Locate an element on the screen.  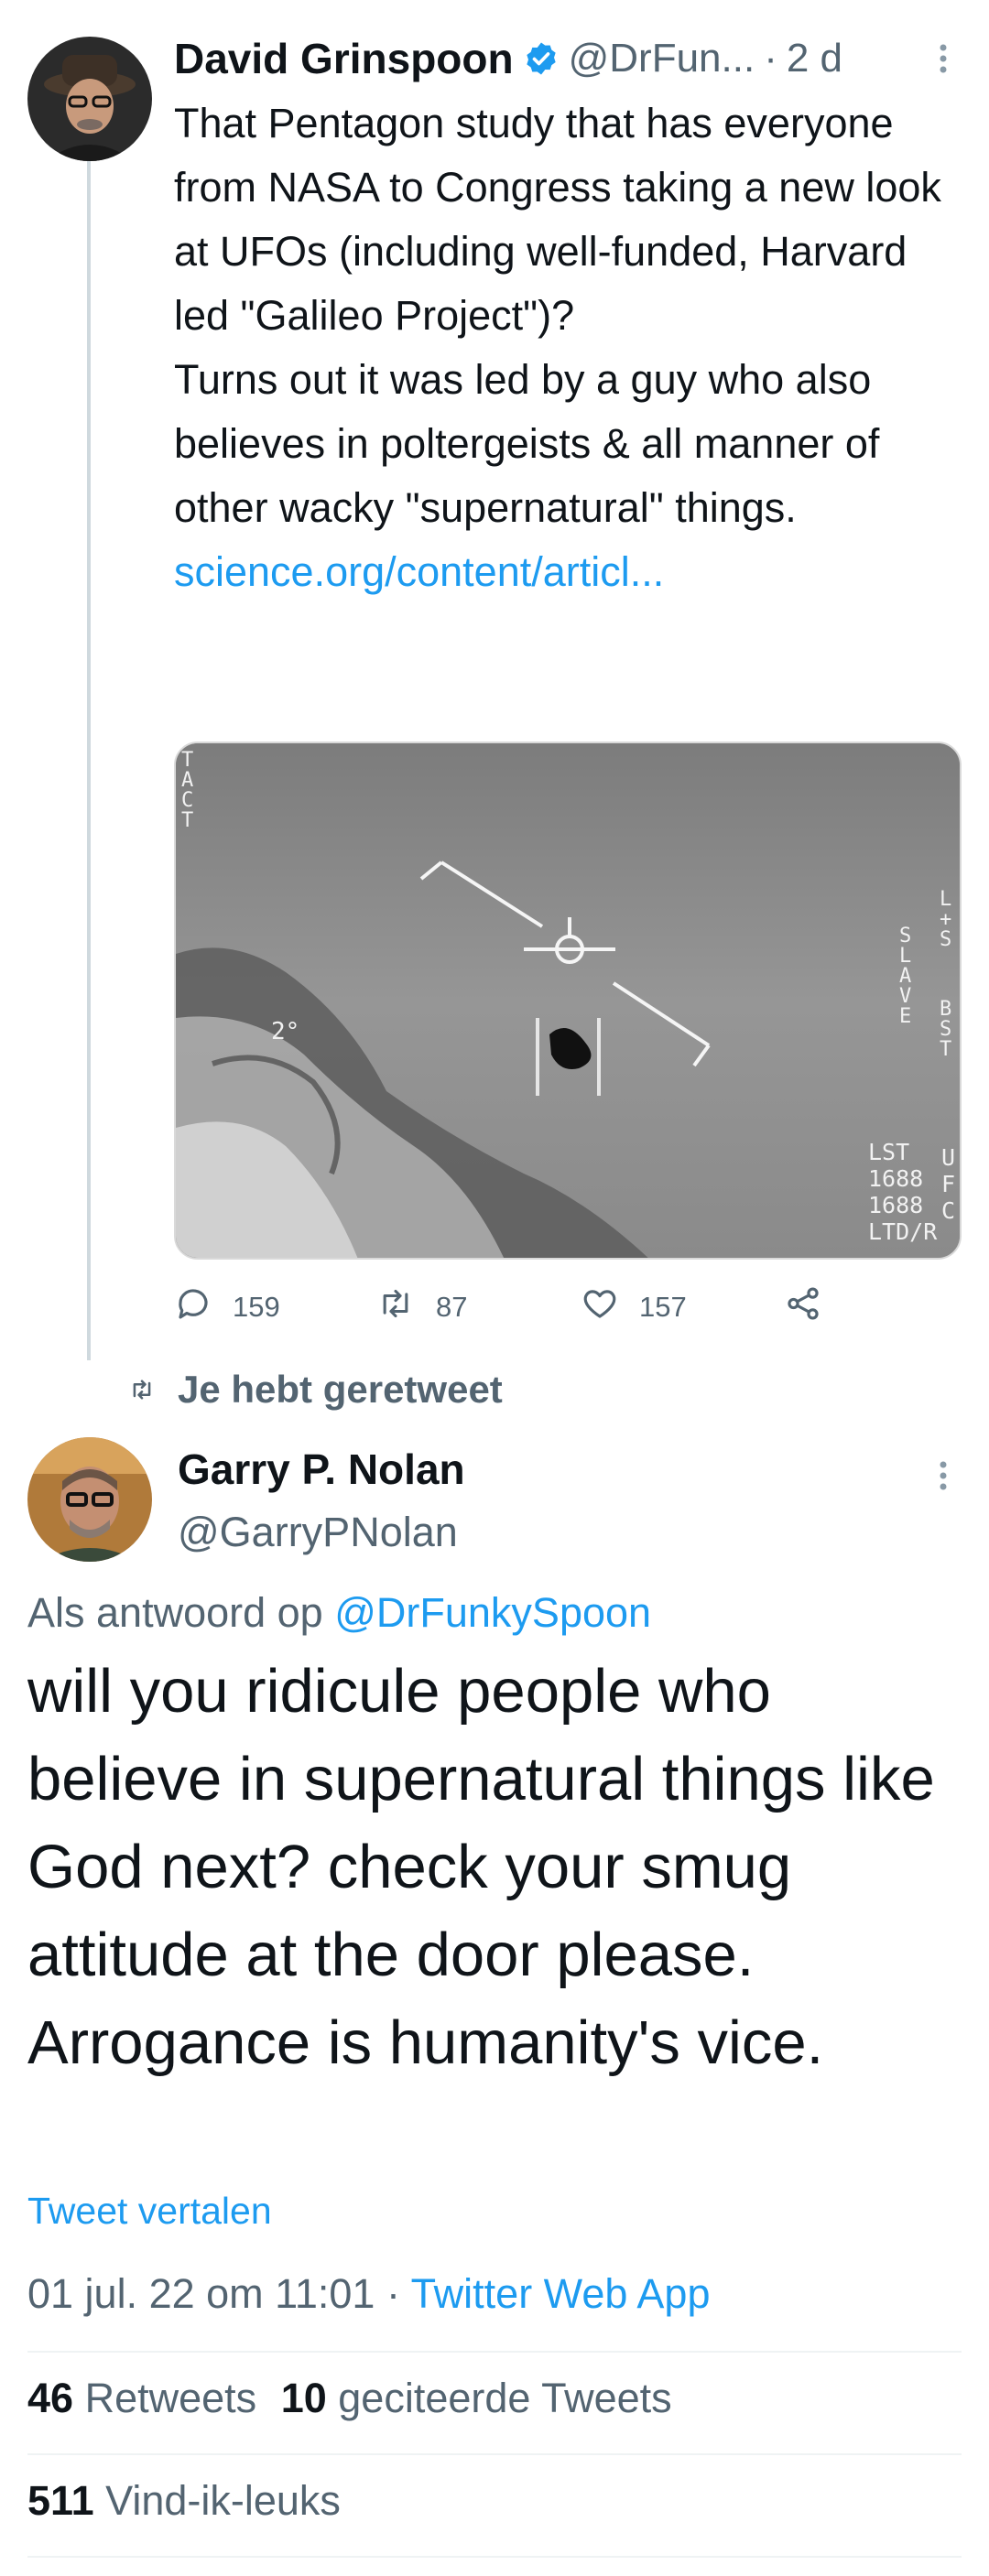
stats-row-retweets: 46 Retweets 10 geciteerde Tweets is located at coordinates (349, 2399).